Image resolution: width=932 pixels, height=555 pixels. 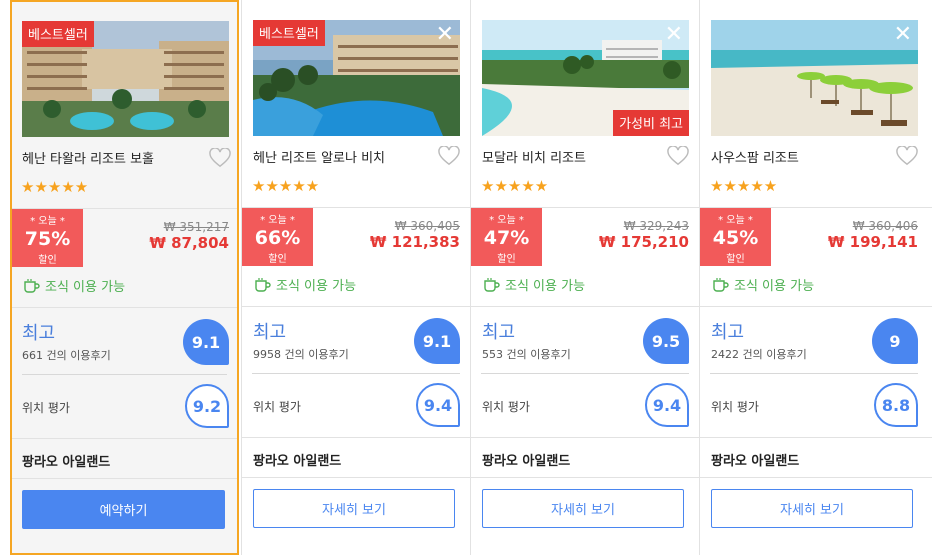 I want to click on hotel-name: 헤난 리조트 알로나 비치, so click(x=319, y=156).